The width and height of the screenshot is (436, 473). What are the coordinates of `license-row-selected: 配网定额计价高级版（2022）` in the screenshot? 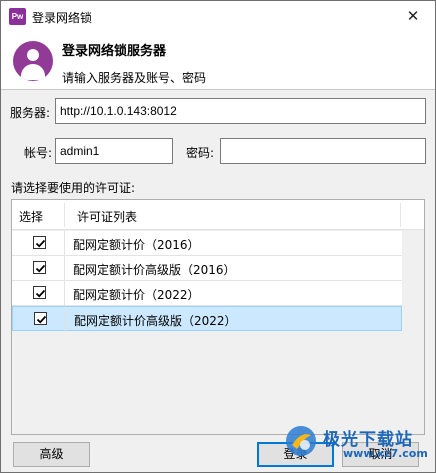 It's located at (207, 319).